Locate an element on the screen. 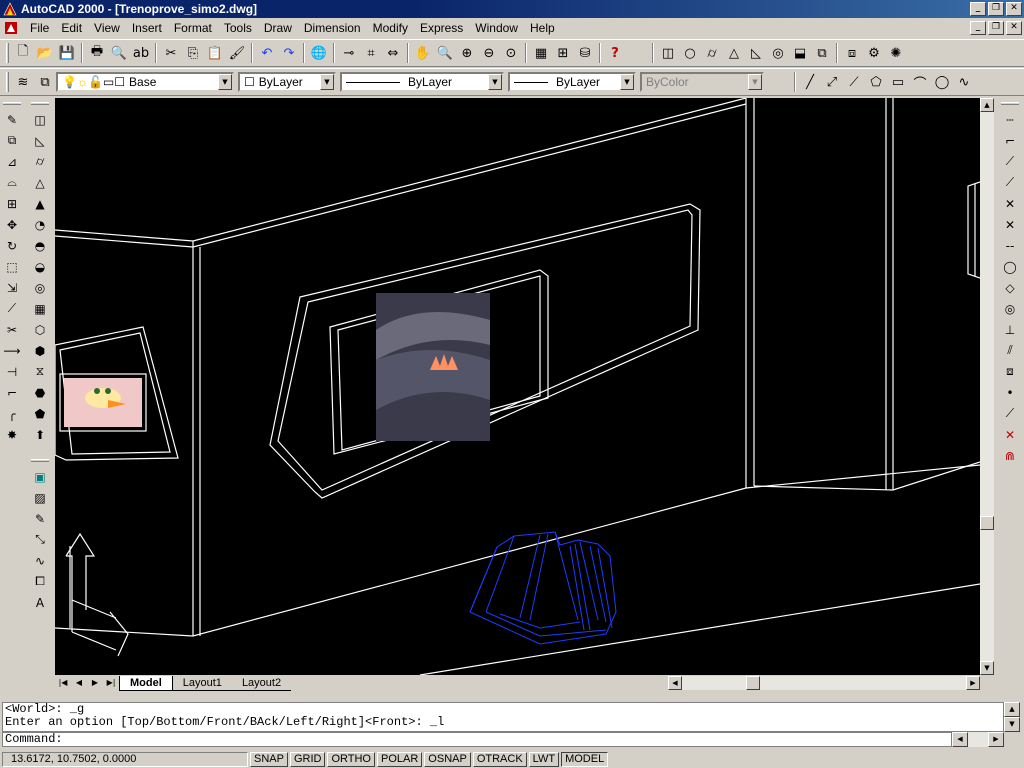  open-icon: 📂 is located at coordinates (45, 53).